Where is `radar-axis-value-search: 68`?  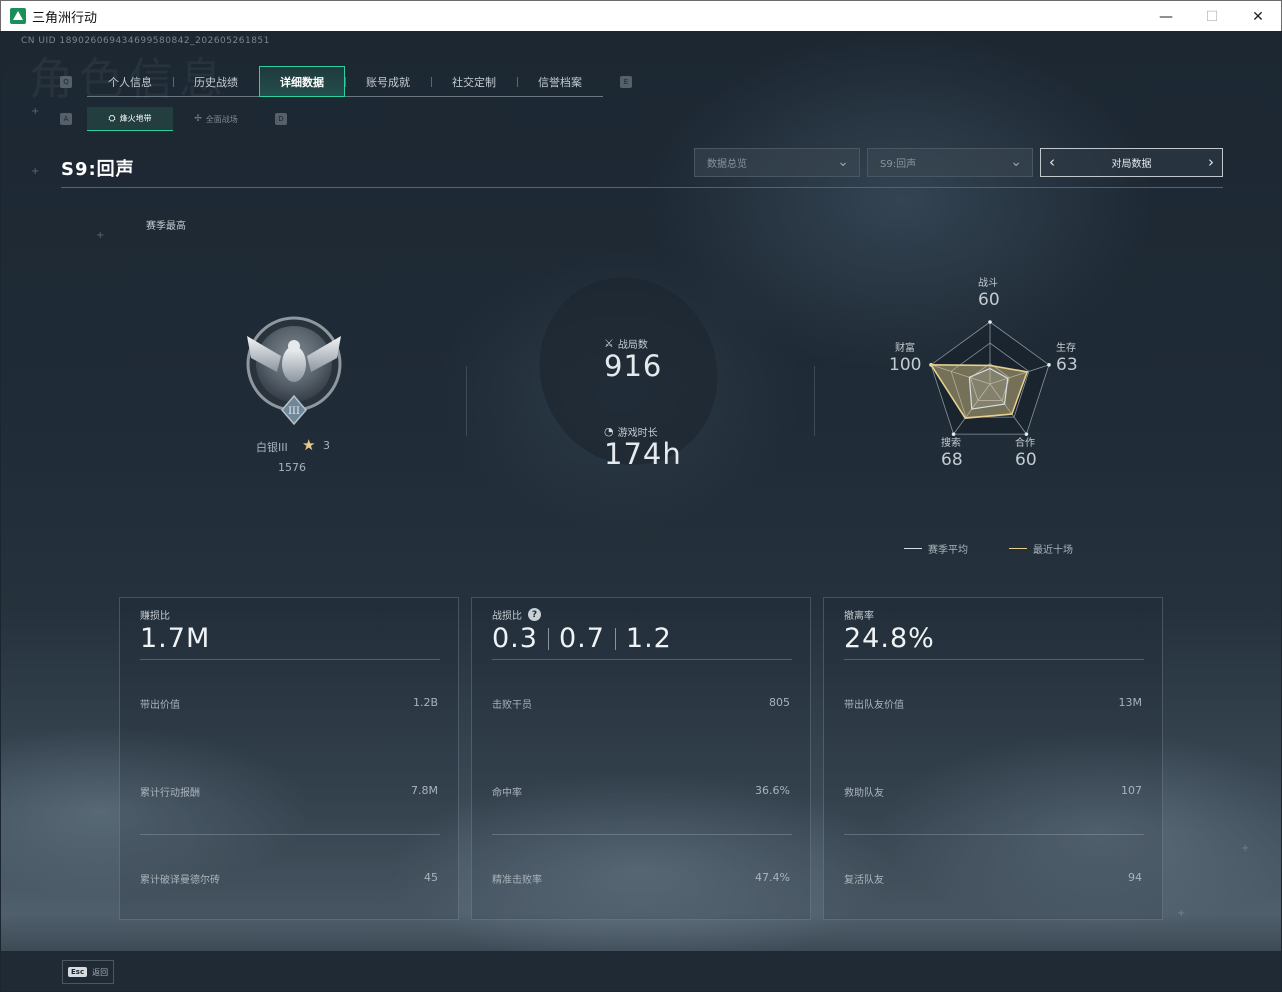 radar-axis-value-search: 68 is located at coordinates (952, 460).